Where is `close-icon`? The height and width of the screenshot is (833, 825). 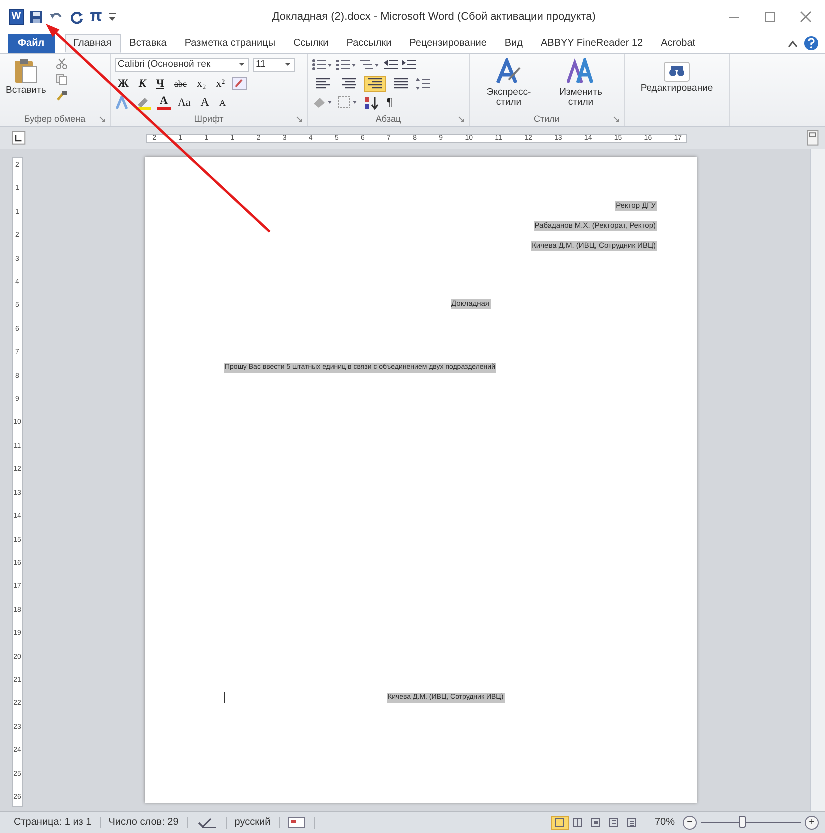 close-icon is located at coordinates (806, 17).